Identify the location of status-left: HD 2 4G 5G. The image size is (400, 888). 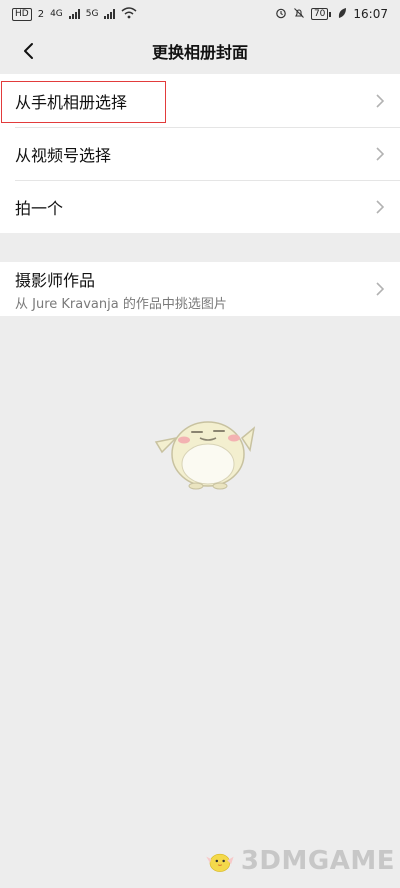
(74, 14).